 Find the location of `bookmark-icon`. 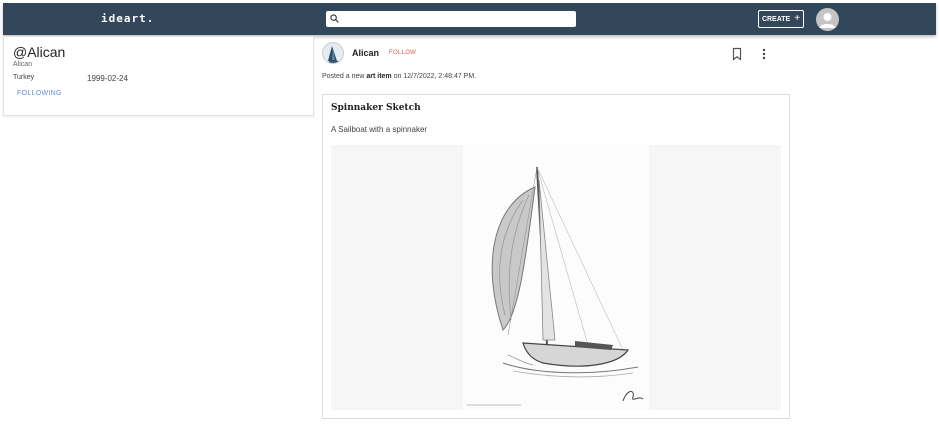

bookmark-icon is located at coordinates (737, 54).